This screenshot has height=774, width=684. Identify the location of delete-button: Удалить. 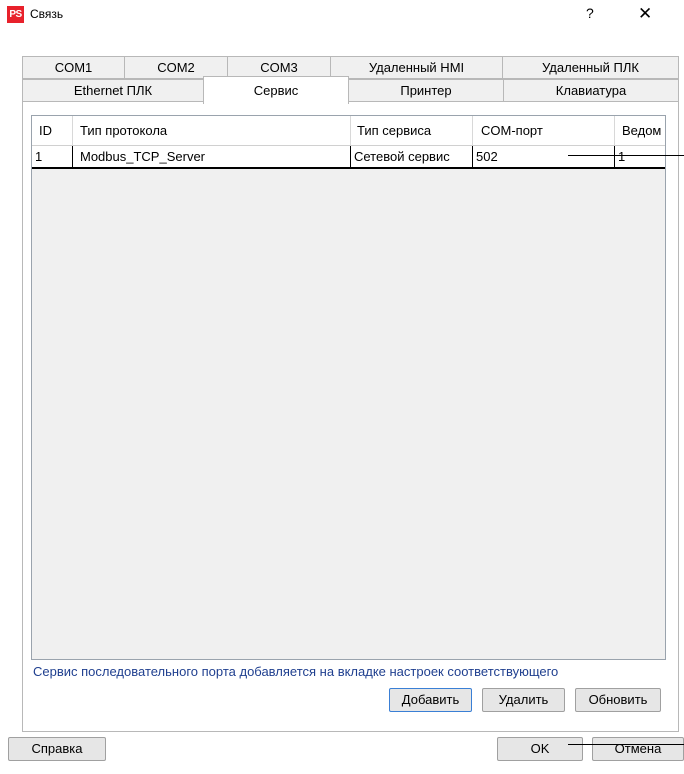
(523, 700).